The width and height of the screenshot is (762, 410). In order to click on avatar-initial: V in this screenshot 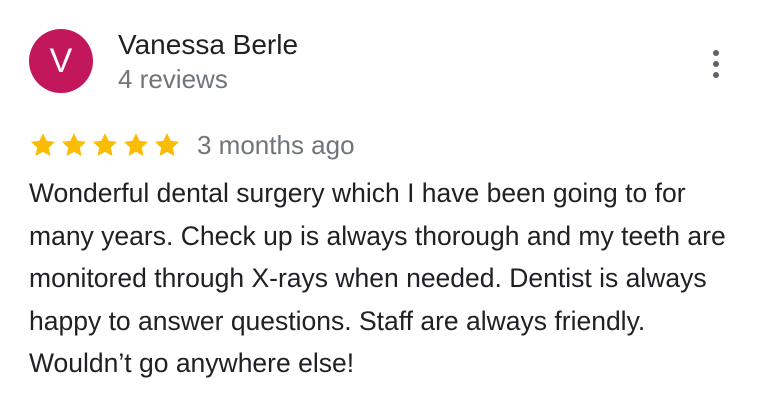, I will do `click(61, 60)`.